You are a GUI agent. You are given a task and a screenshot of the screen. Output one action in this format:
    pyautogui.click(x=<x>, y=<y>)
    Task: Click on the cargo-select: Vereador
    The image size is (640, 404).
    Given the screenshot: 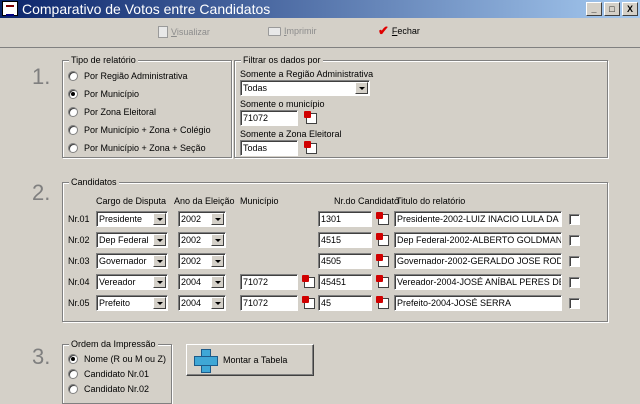 What is the action you would take?
    pyautogui.click(x=132, y=282)
    